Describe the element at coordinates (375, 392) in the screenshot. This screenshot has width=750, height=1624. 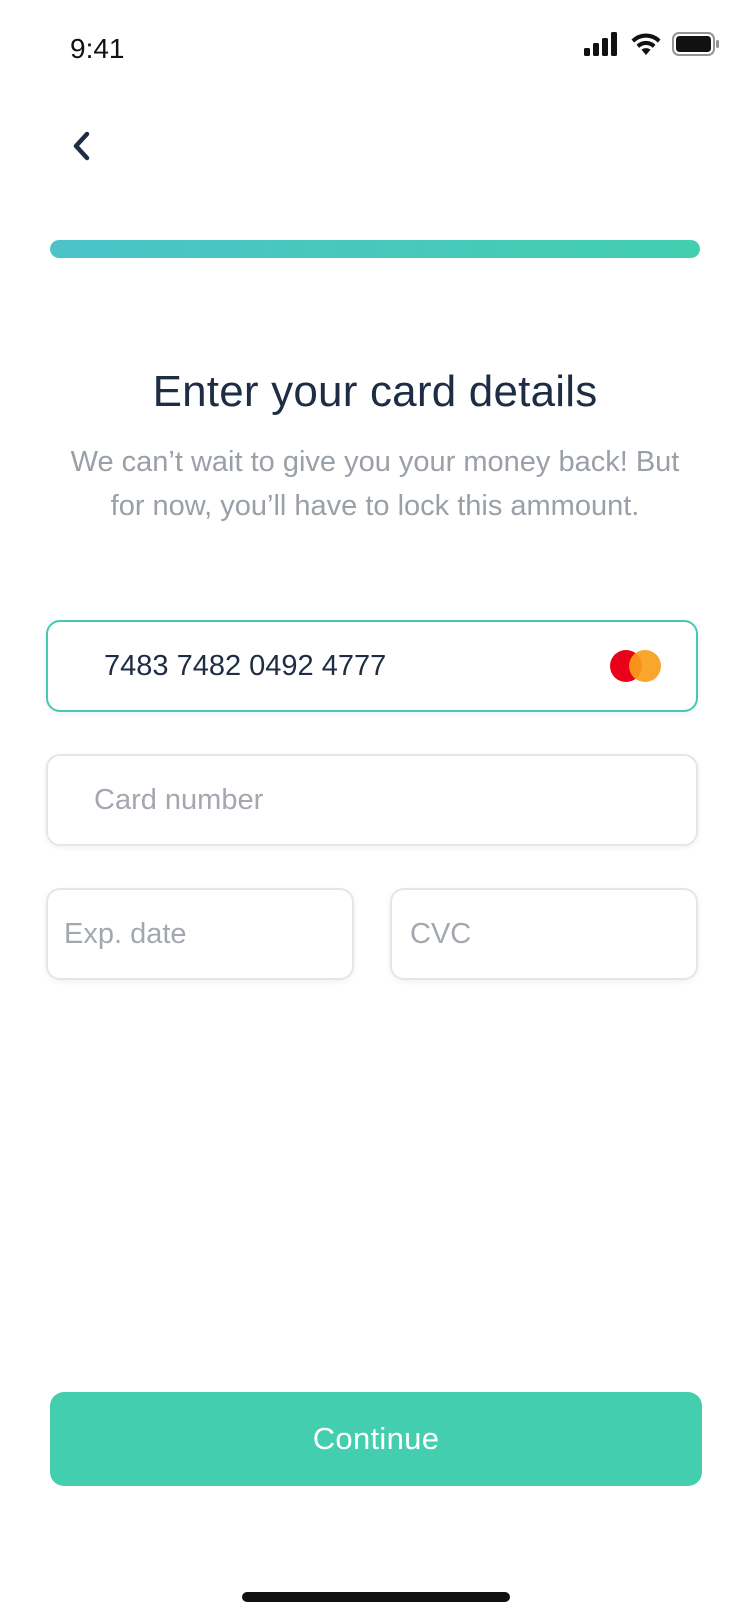
I see `page-title: Enter your card details` at that location.